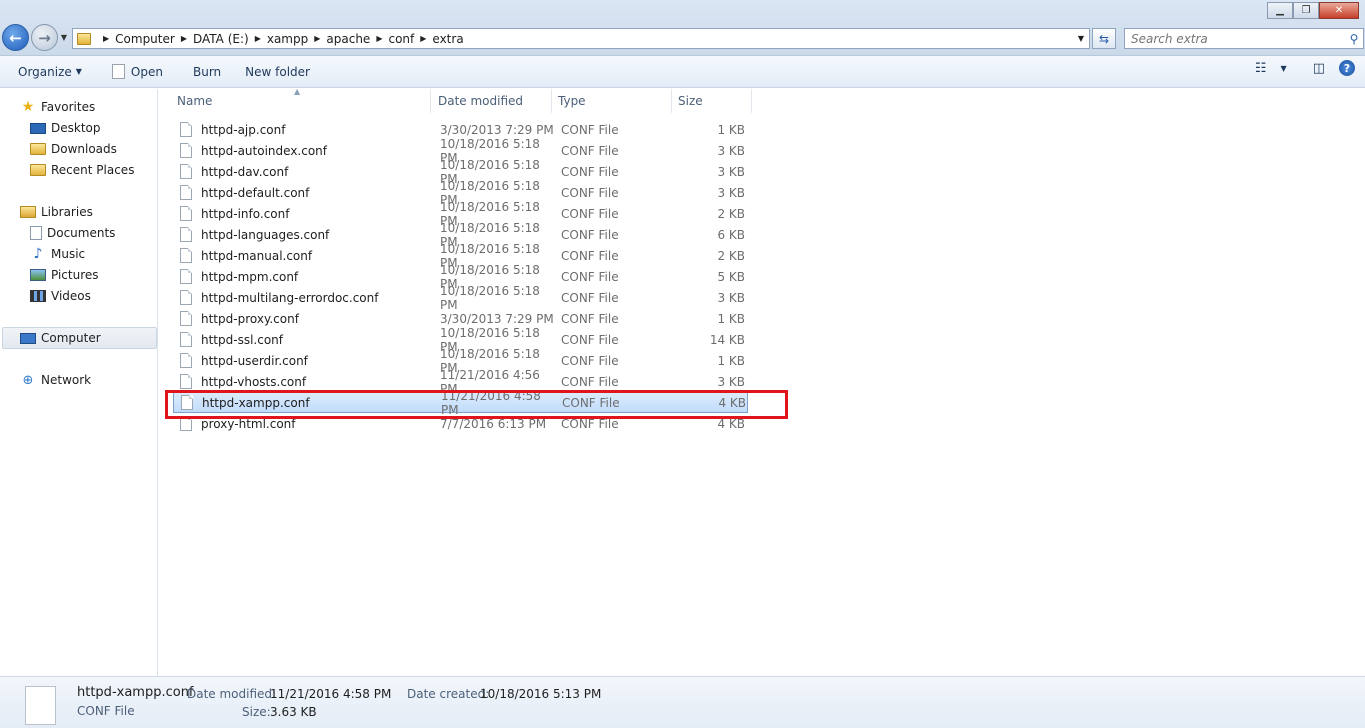  I want to click on sidebar-item-network: ⊕ Network, so click(56, 380).